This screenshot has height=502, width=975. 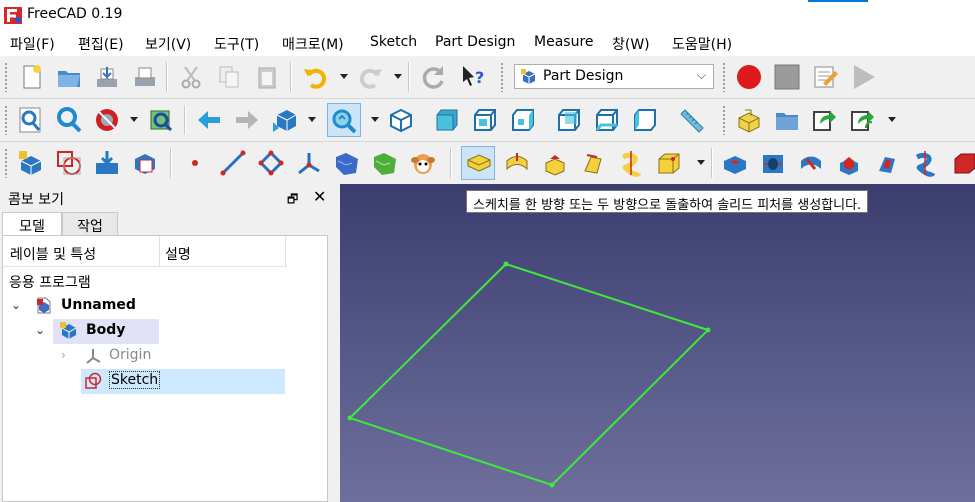 I want to click on draw-style-dropdown-icon, so click(x=134, y=119).